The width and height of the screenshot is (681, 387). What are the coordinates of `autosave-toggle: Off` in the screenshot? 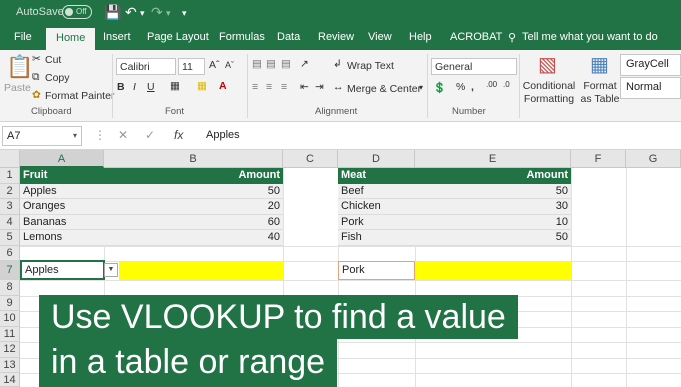 It's located at (77, 12).